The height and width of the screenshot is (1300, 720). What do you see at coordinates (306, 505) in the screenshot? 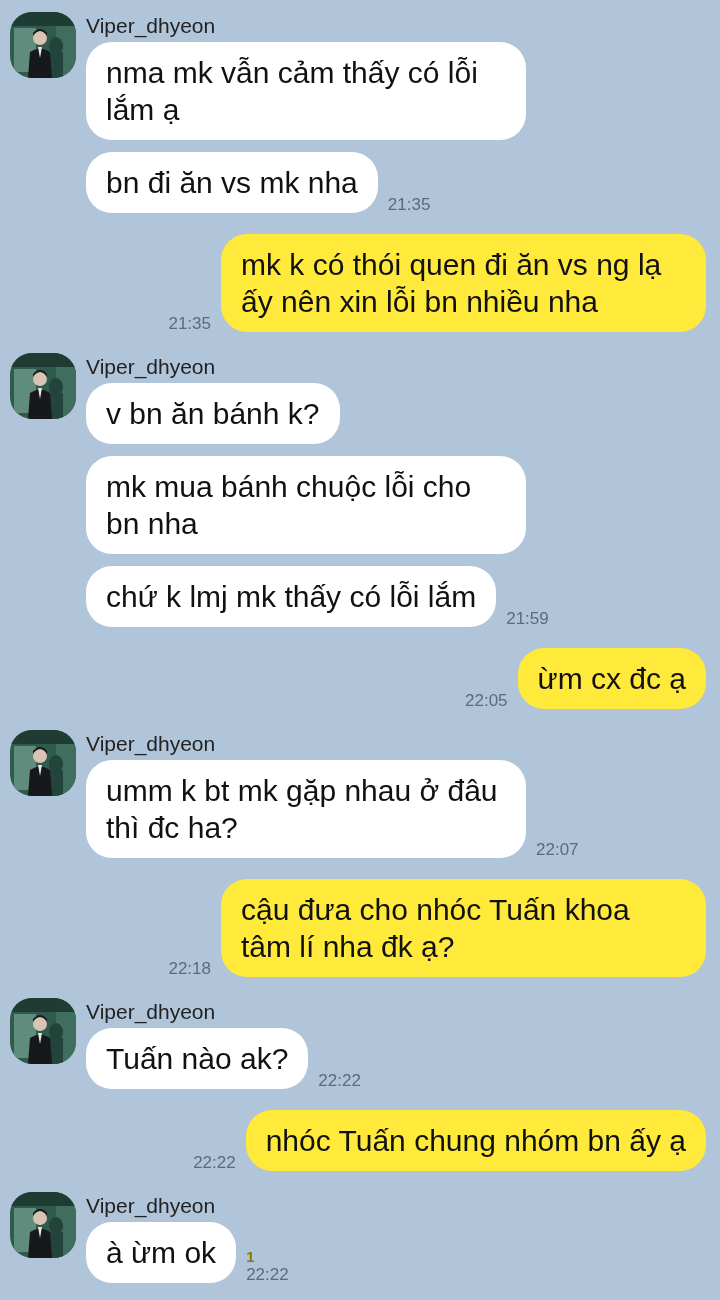
I see `message-bubble: mk mua bánh chuộc lỗi cho bn nha` at bounding box center [306, 505].